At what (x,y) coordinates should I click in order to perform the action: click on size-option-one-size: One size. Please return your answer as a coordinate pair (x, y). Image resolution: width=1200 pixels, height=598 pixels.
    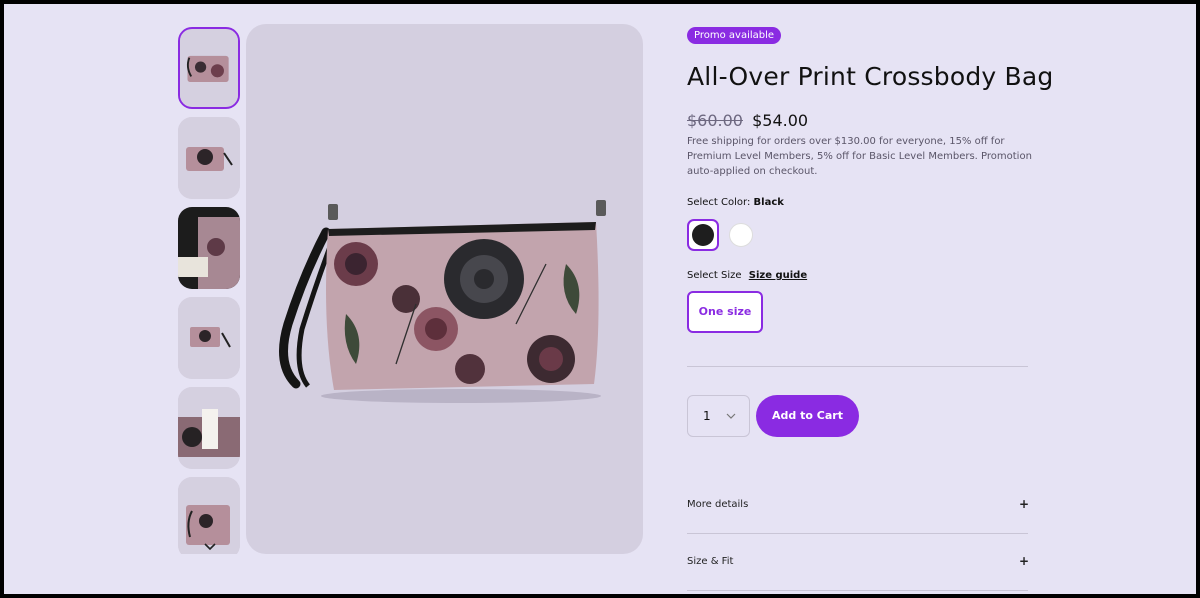
    Looking at the image, I should click on (725, 312).